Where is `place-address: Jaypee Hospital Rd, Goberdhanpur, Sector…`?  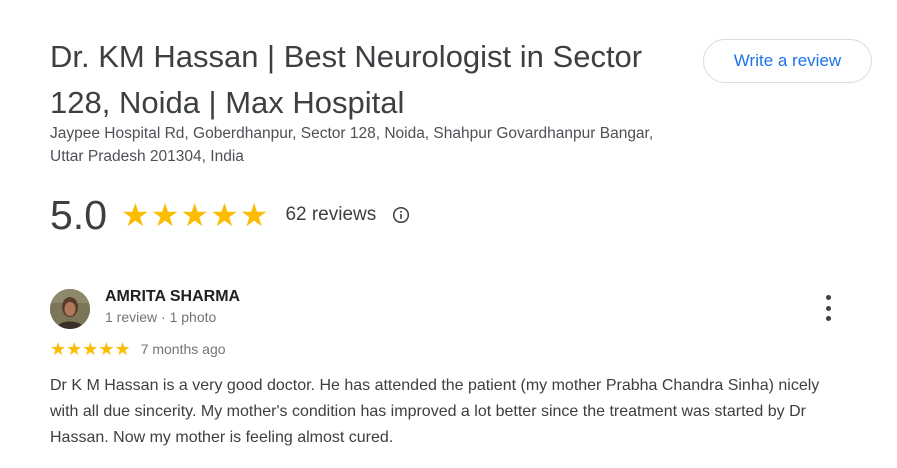 place-address: Jaypee Hospital Rd, Goberdhanpur, Sector… is located at coordinates (352, 145).